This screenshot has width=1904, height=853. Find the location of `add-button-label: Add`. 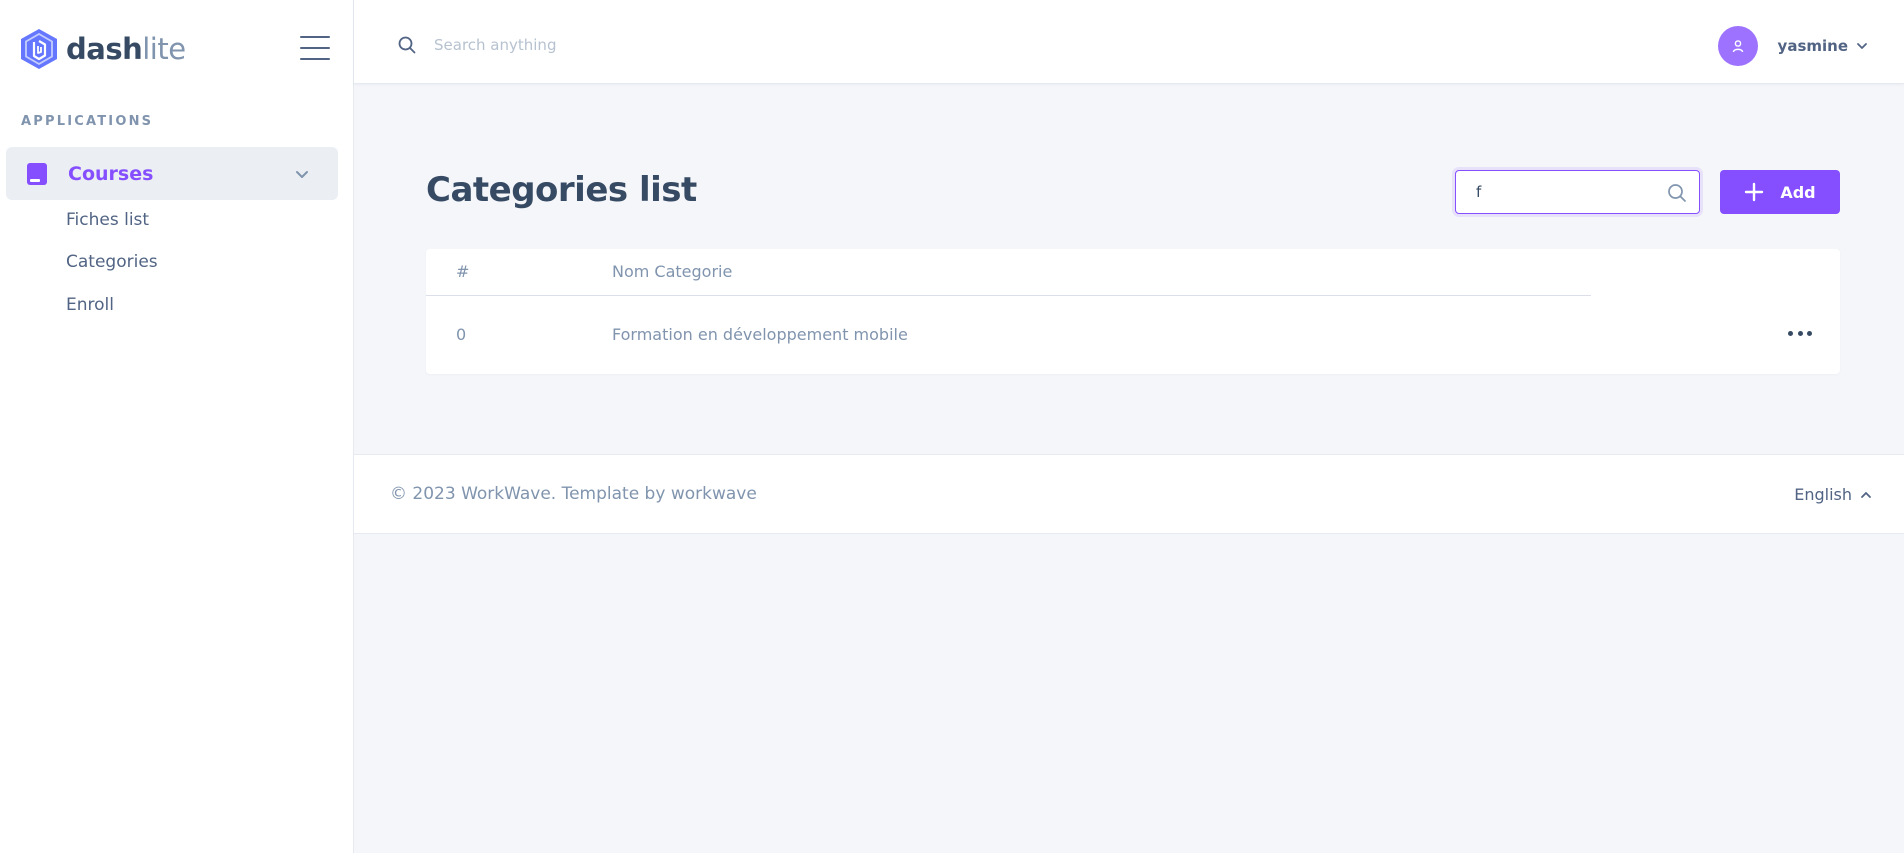

add-button-label: Add is located at coordinates (1798, 192).